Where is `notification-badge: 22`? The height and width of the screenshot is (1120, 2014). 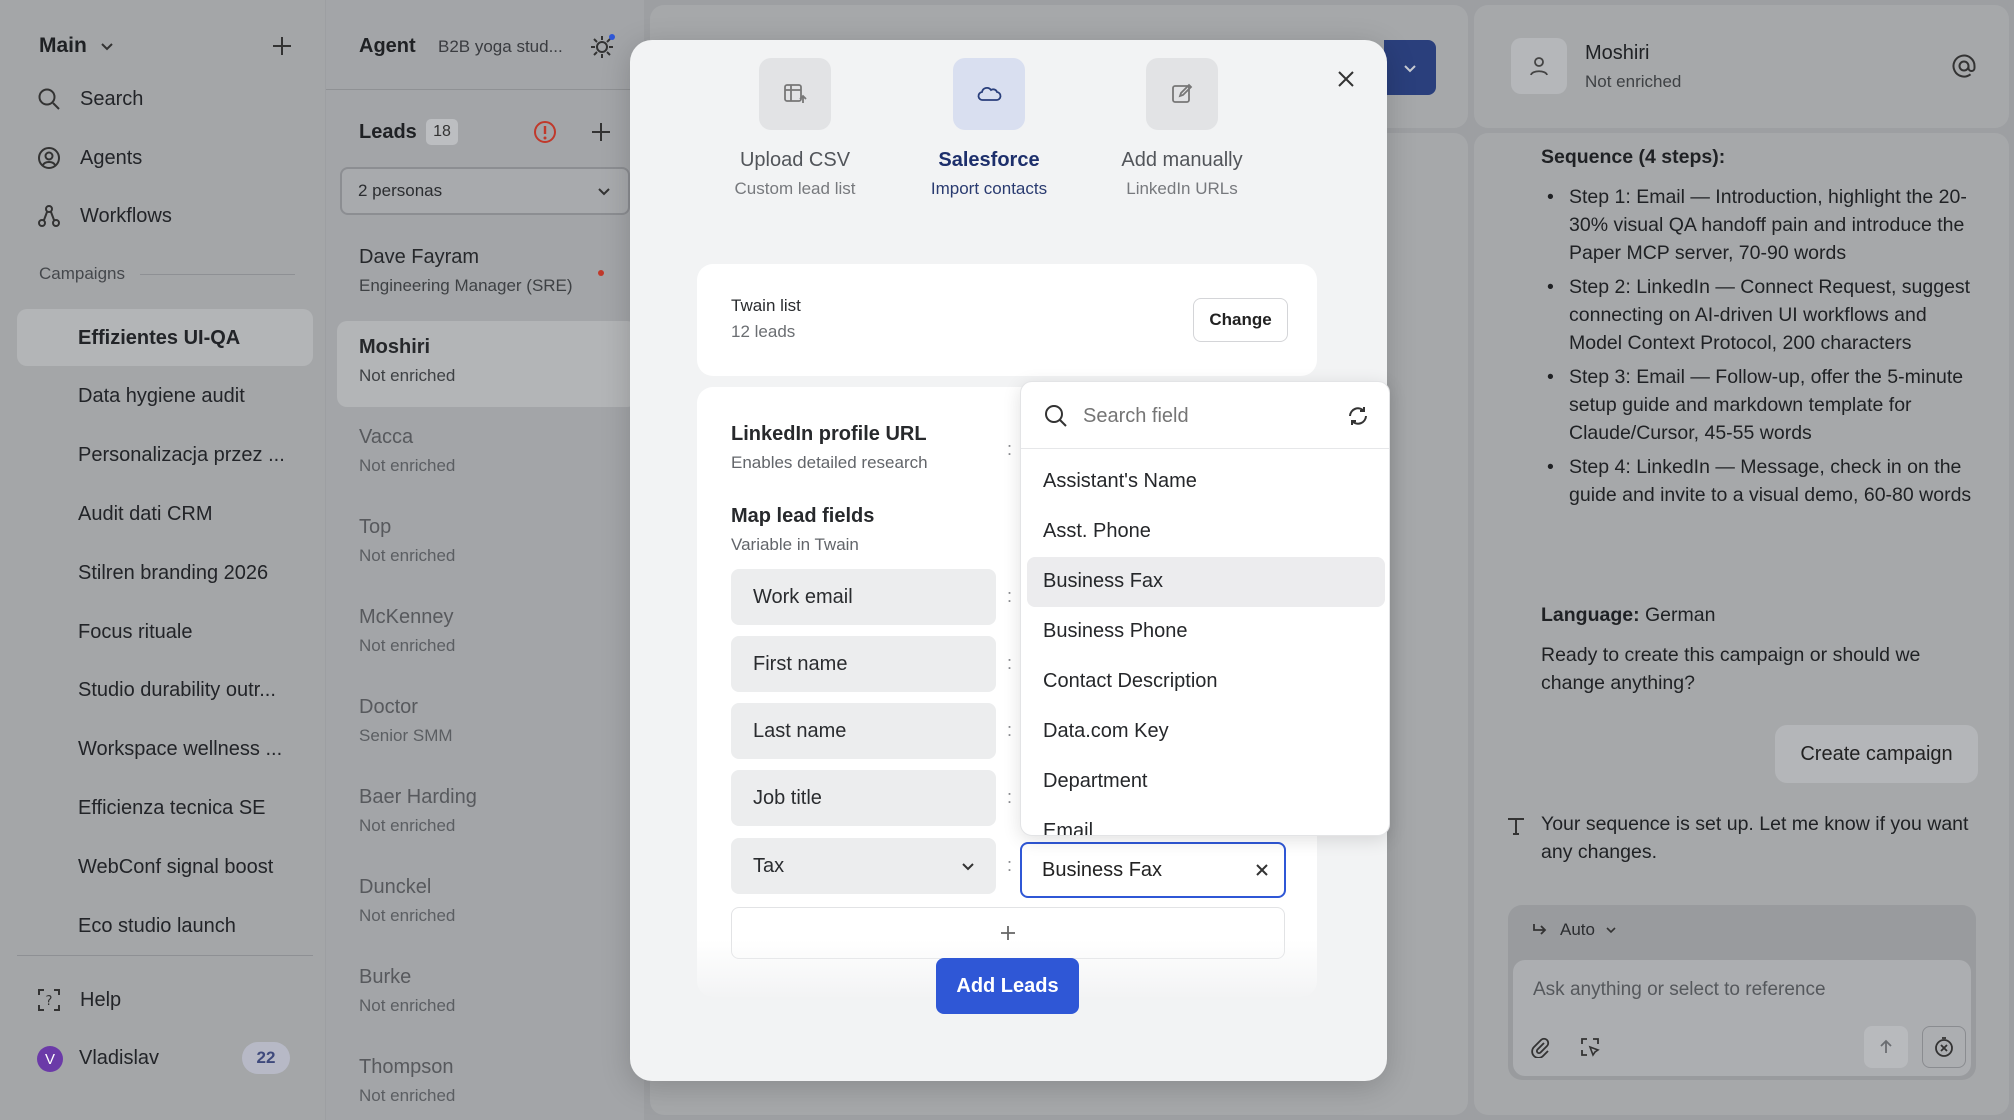 notification-badge: 22 is located at coordinates (266, 1058).